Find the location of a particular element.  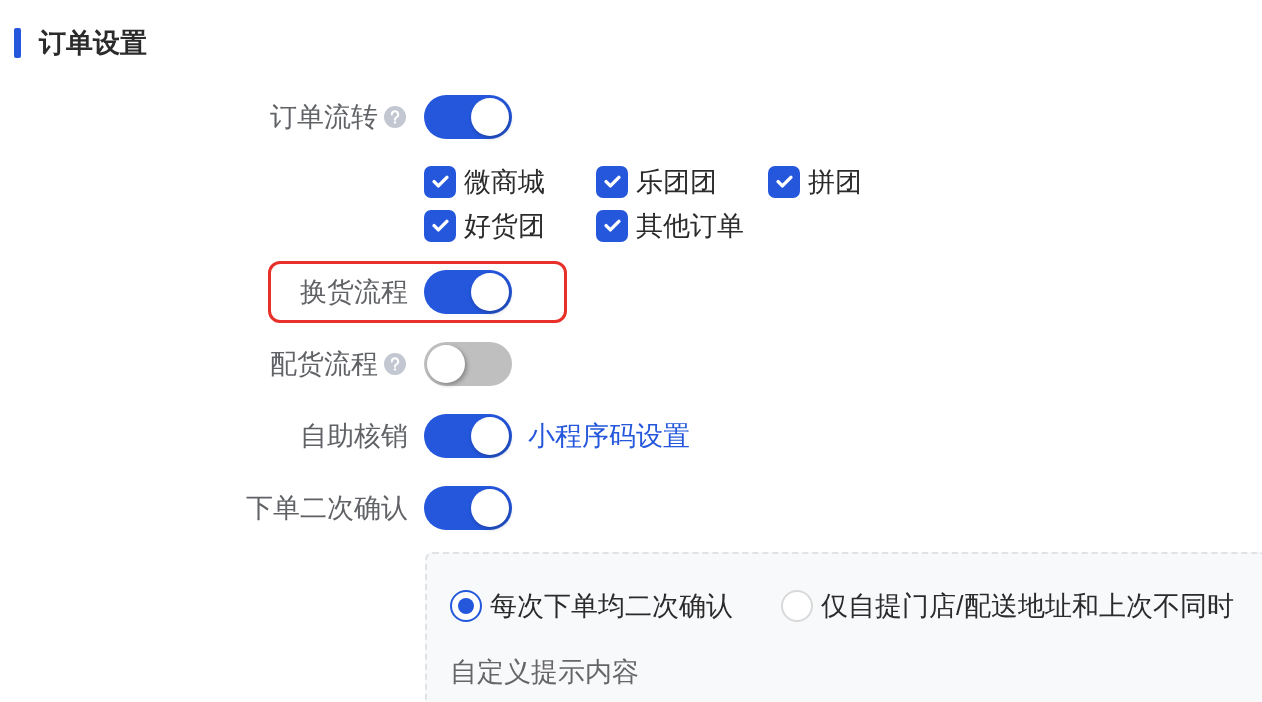

field-label: 自定义提示内容 is located at coordinates (545, 672).